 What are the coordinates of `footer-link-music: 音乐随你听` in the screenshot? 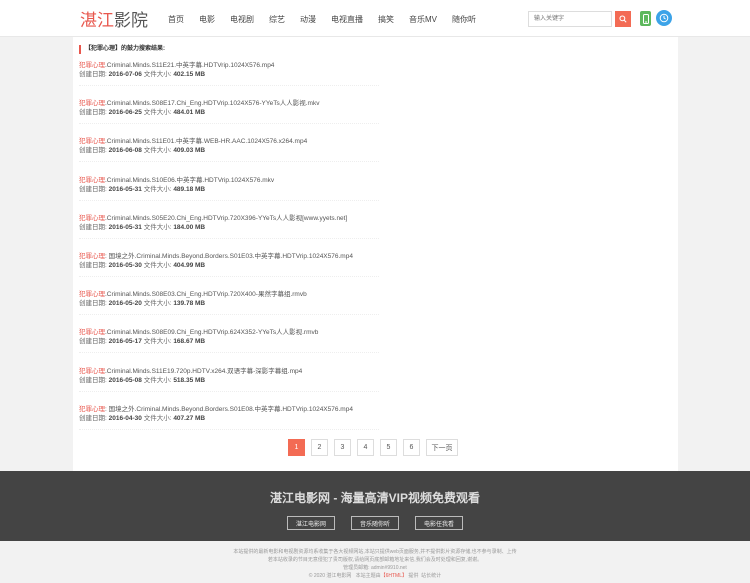 It's located at (374, 523).